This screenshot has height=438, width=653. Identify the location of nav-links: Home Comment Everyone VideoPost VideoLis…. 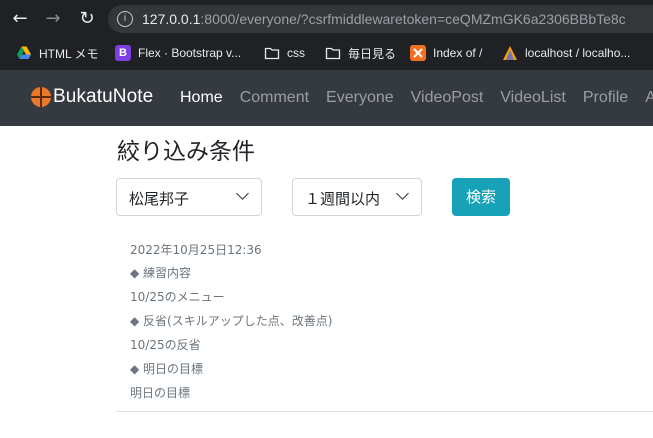
(416, 98).